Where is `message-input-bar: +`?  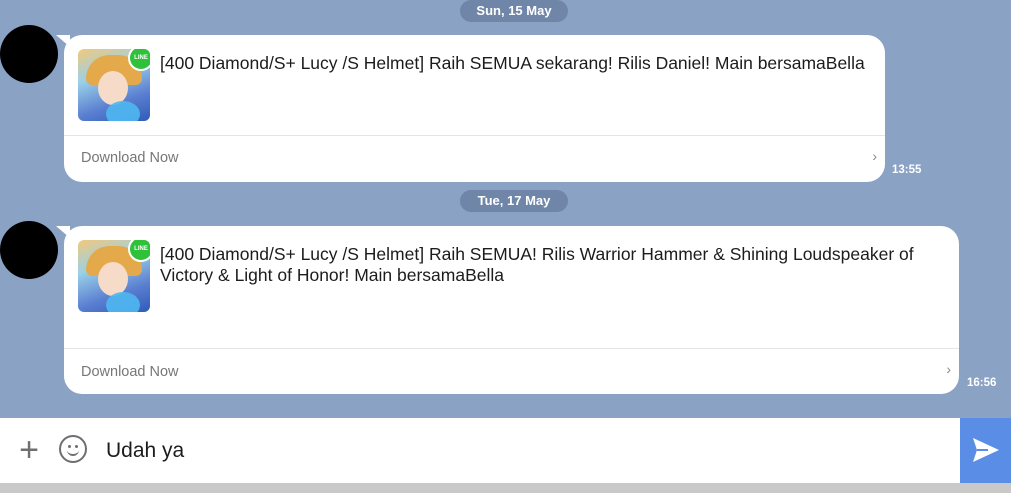
message-input-bar: + is located at coordinates (505, 450).